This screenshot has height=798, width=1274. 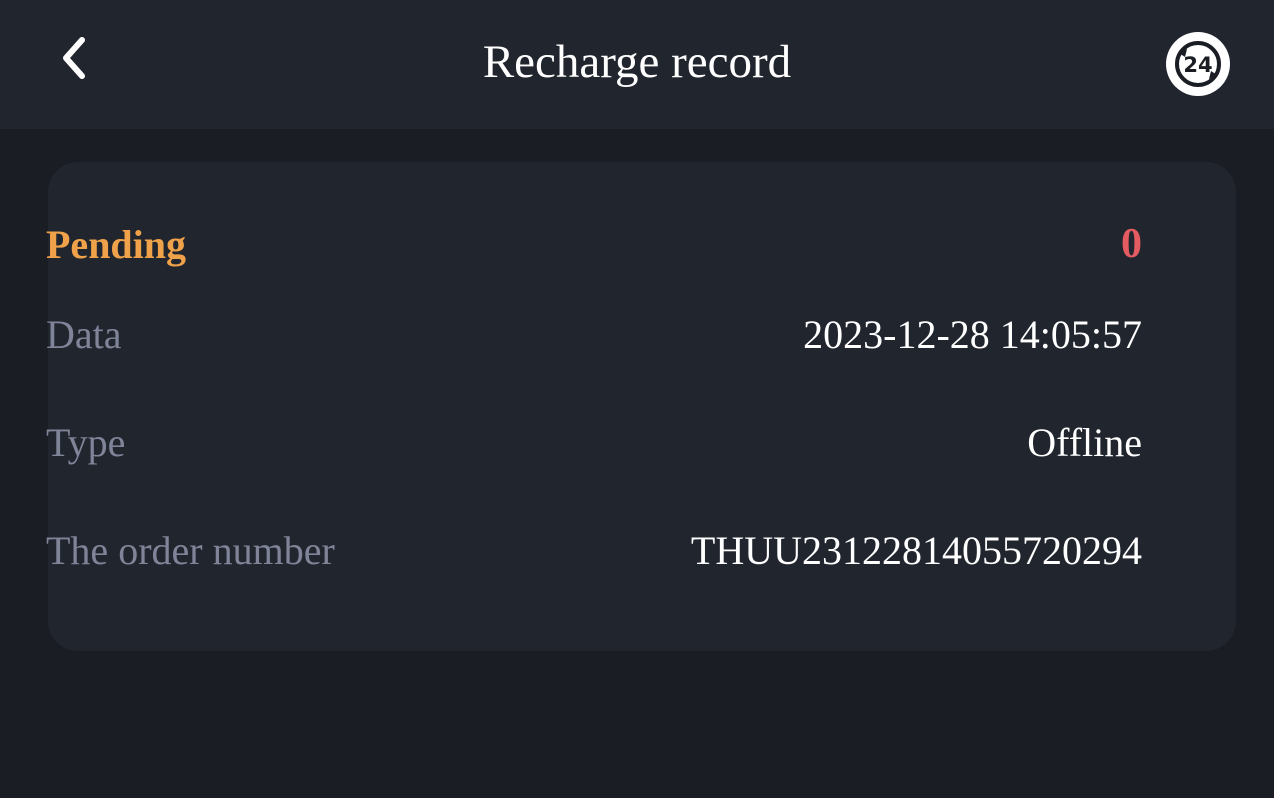 What do you see at coordinates (916, 550) in the screenshot?
I see `order-number-value: THUU23122814055720294` at bounding box center [916, 550].